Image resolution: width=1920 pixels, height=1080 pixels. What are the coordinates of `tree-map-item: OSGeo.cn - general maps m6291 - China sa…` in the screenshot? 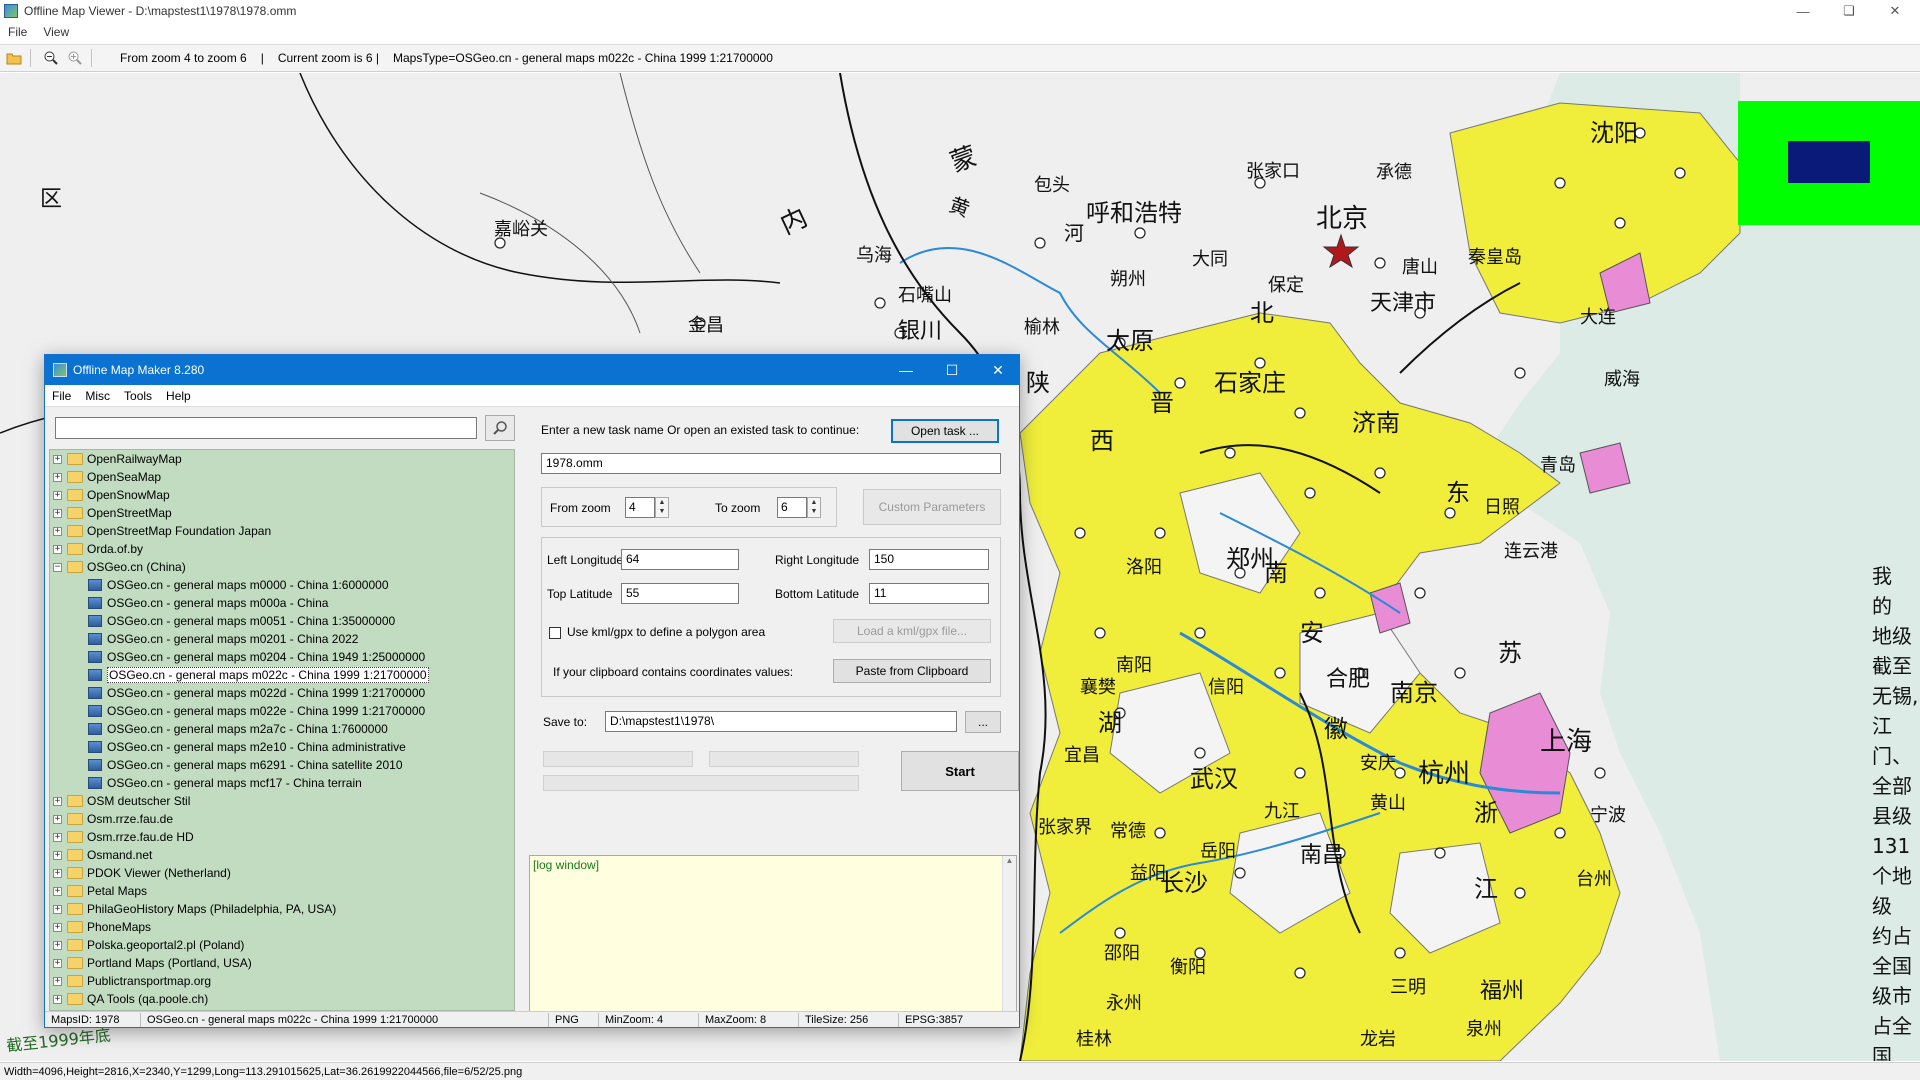 It's located at (282, 765).